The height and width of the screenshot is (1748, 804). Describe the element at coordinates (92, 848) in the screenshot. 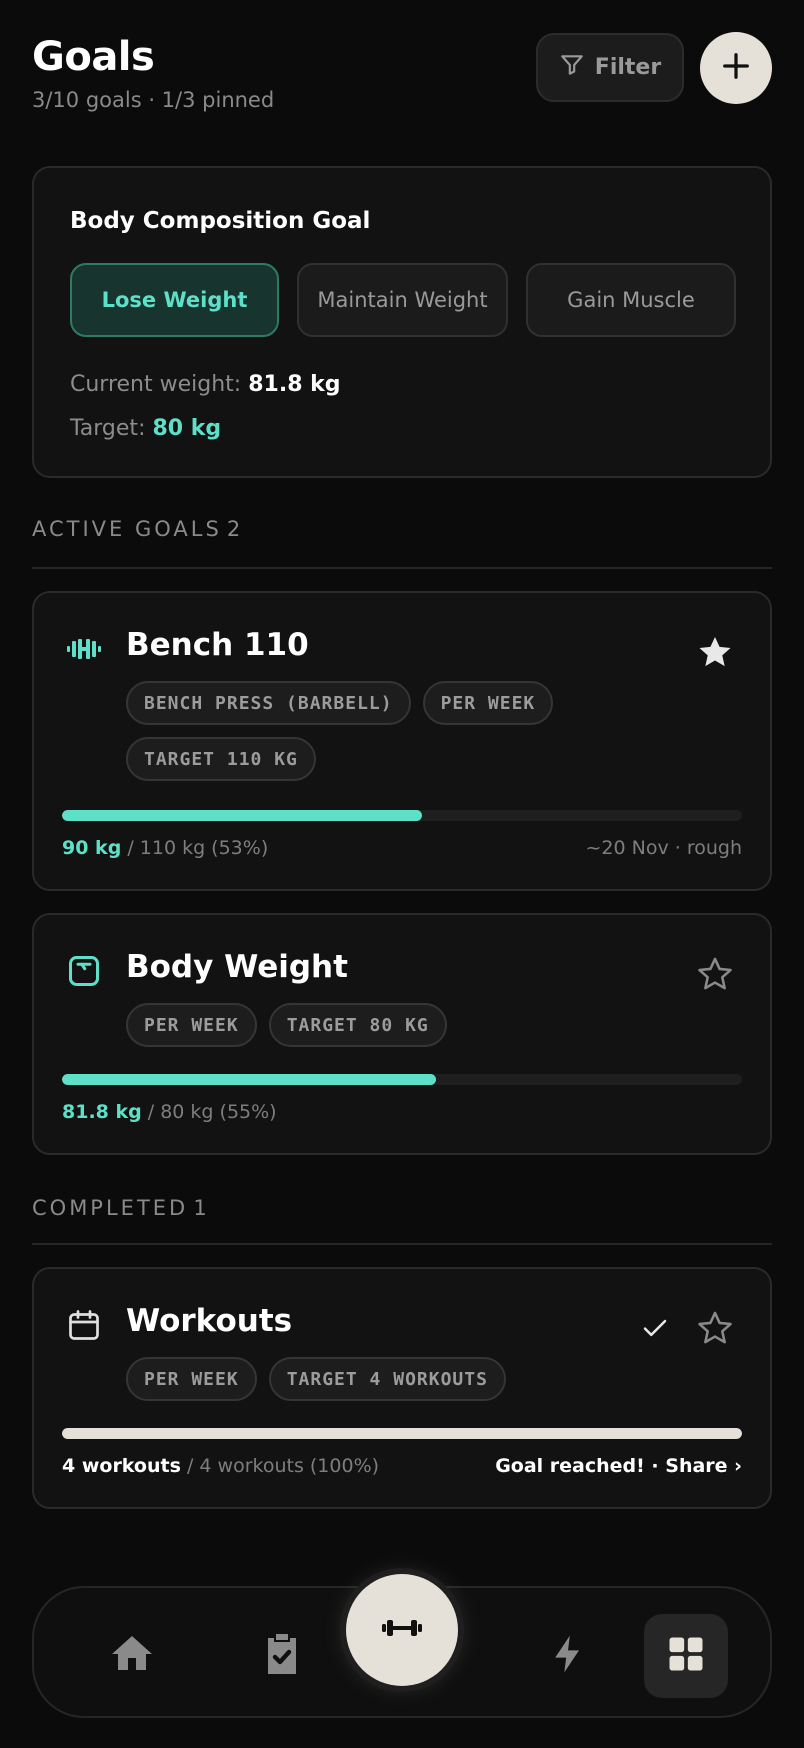

I see `progress-current: 90 kg` at that location.